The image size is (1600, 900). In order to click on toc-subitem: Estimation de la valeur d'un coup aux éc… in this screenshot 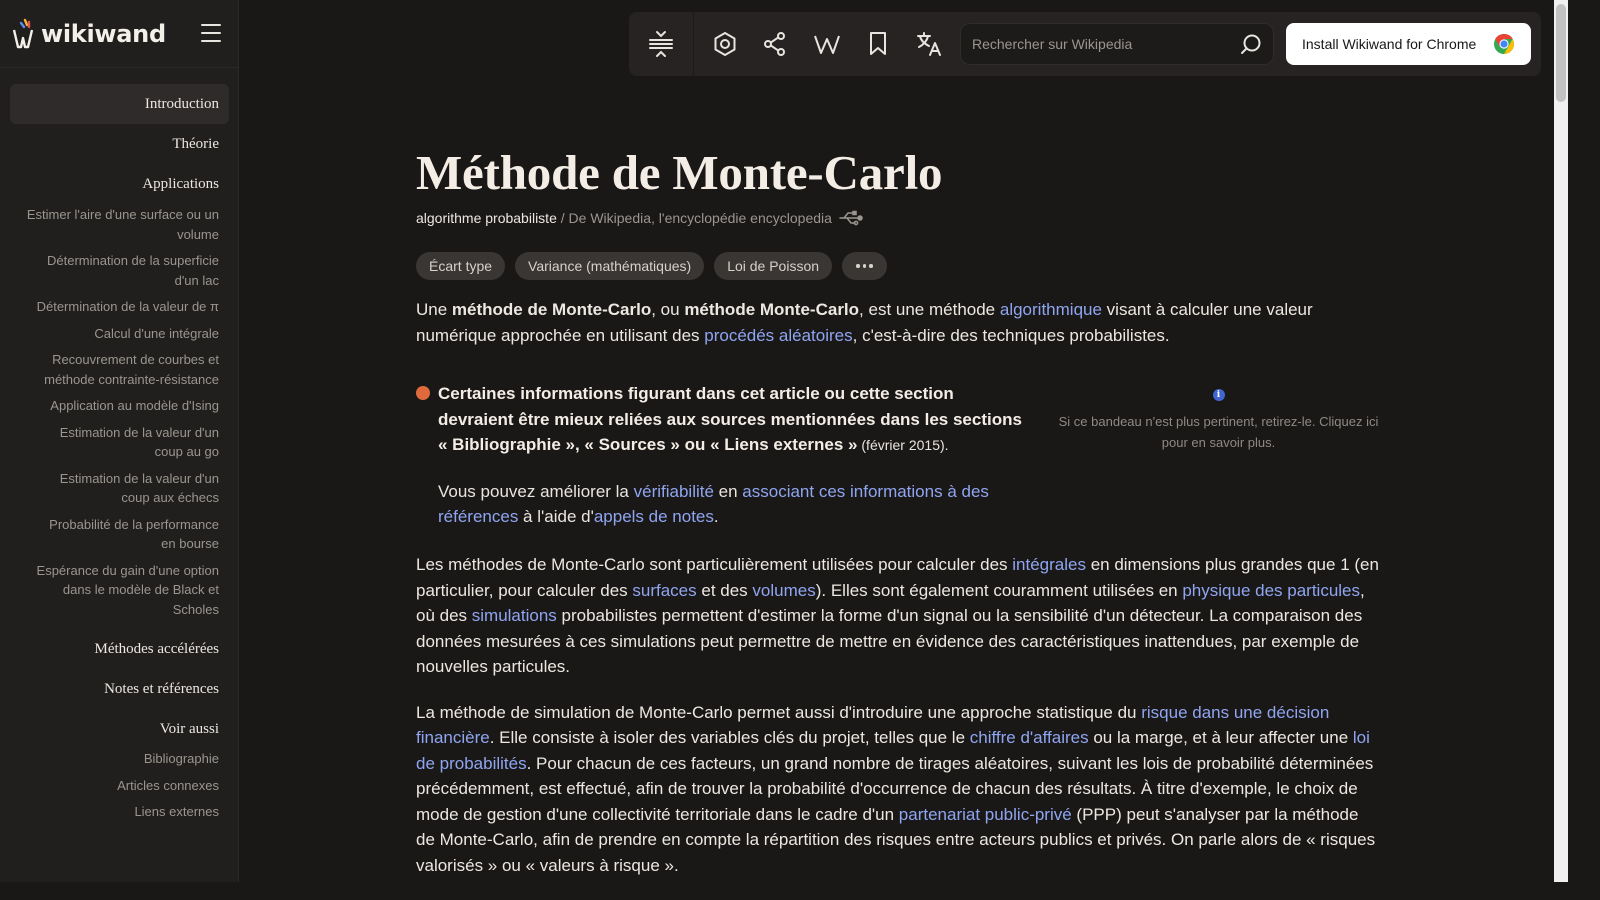, I will do `click(119, 488)`.